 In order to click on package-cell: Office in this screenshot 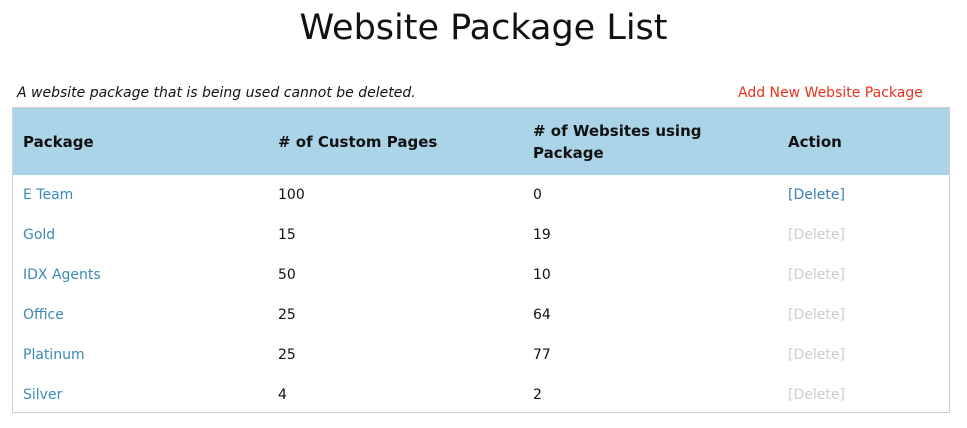, I will do `click(140, 315)`.